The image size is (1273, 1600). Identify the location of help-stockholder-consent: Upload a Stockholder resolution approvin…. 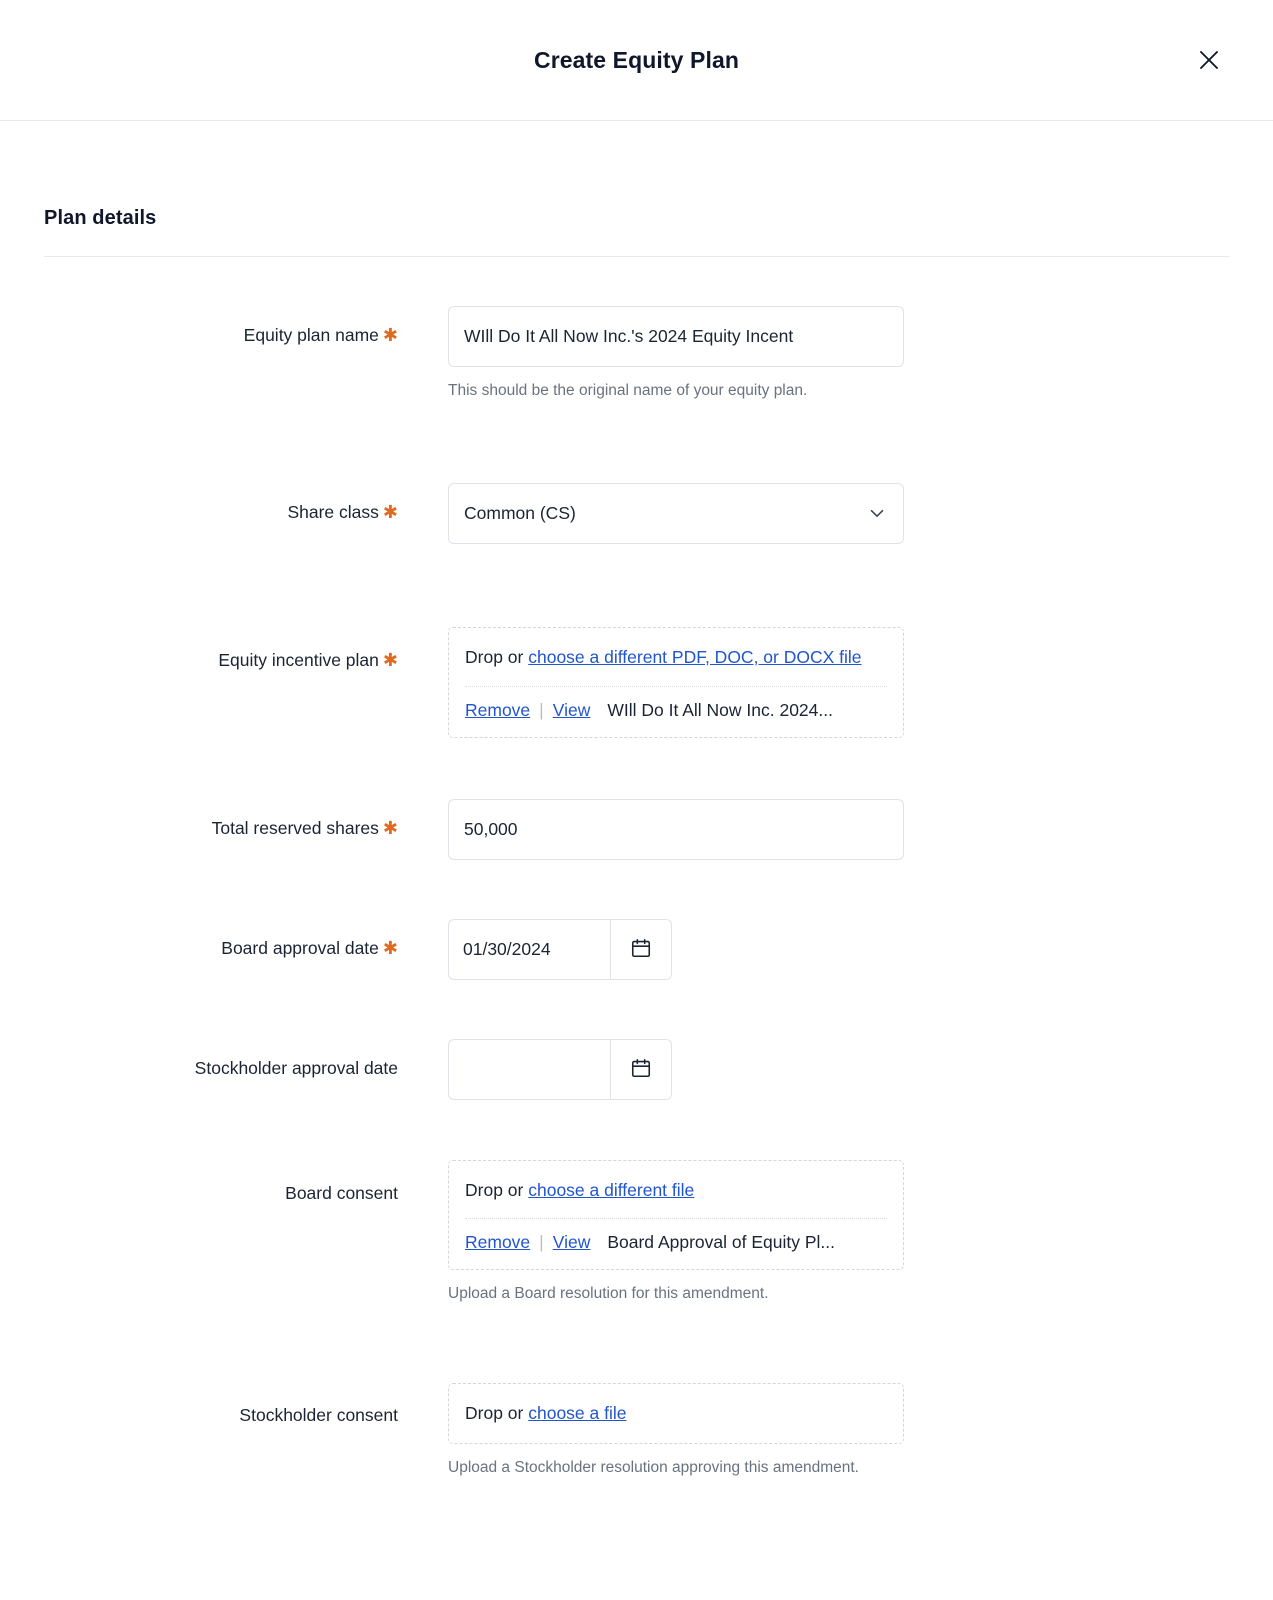
(653, 1468).